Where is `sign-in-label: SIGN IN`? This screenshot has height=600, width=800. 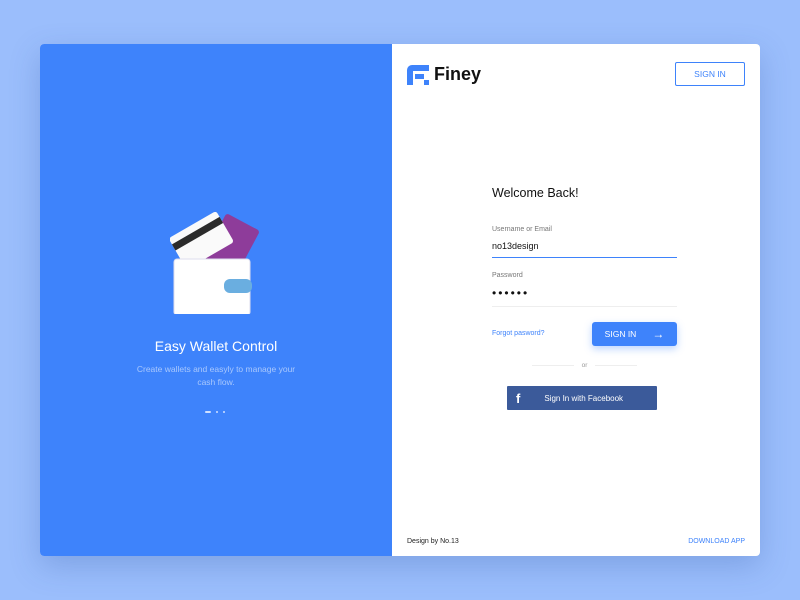 sign-in-label: SIGN IN is located at coordinates (620, 334).